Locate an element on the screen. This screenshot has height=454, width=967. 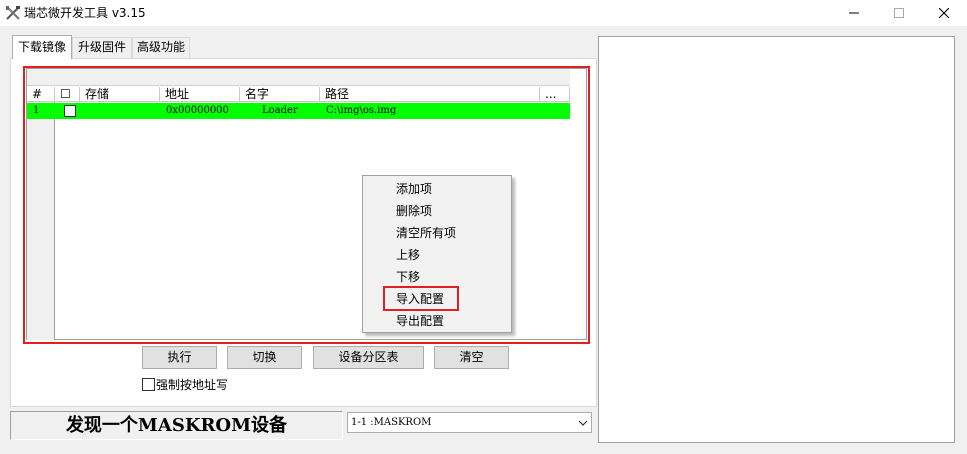
menu-item-delete: 删除项 is located at coordinates (414, 211).